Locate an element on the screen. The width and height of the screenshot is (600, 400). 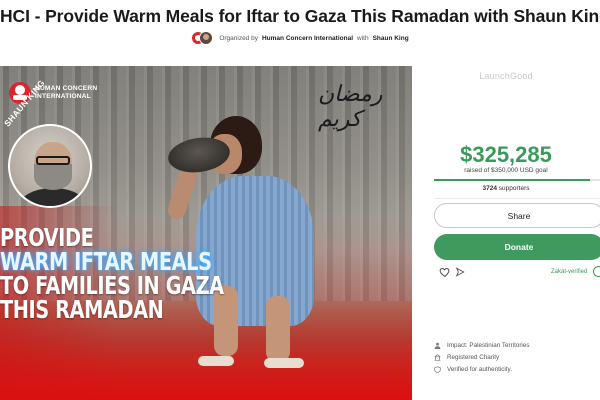
hci-logo-text: HUMAN CONCERN INTERNATIONAL is located at coordinates (66, 92).